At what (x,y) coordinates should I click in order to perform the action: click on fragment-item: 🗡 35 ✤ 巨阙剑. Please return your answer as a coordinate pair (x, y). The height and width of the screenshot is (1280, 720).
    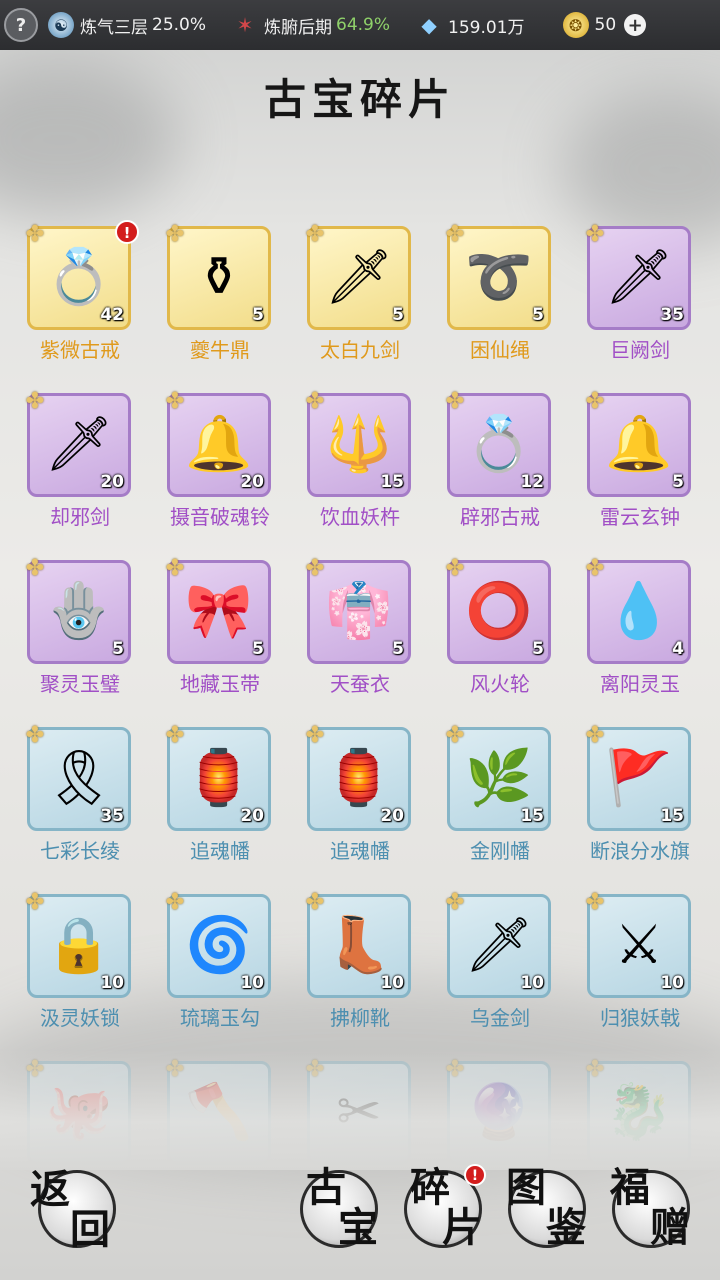
    Looking at the image, I should click on (651, 305).